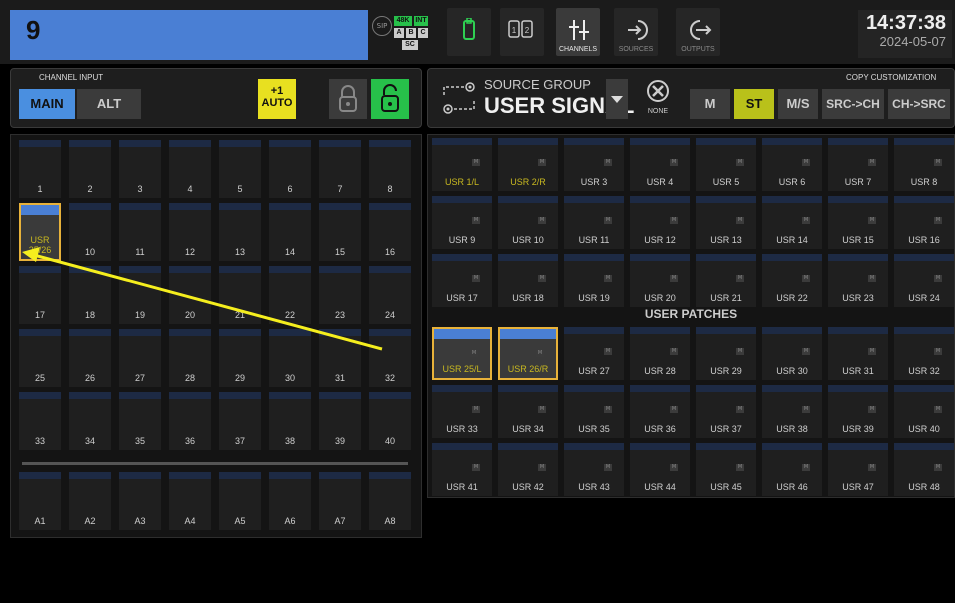 The image size is (955, 603). I want to click on arrow-head-icon, so click(31, 254).